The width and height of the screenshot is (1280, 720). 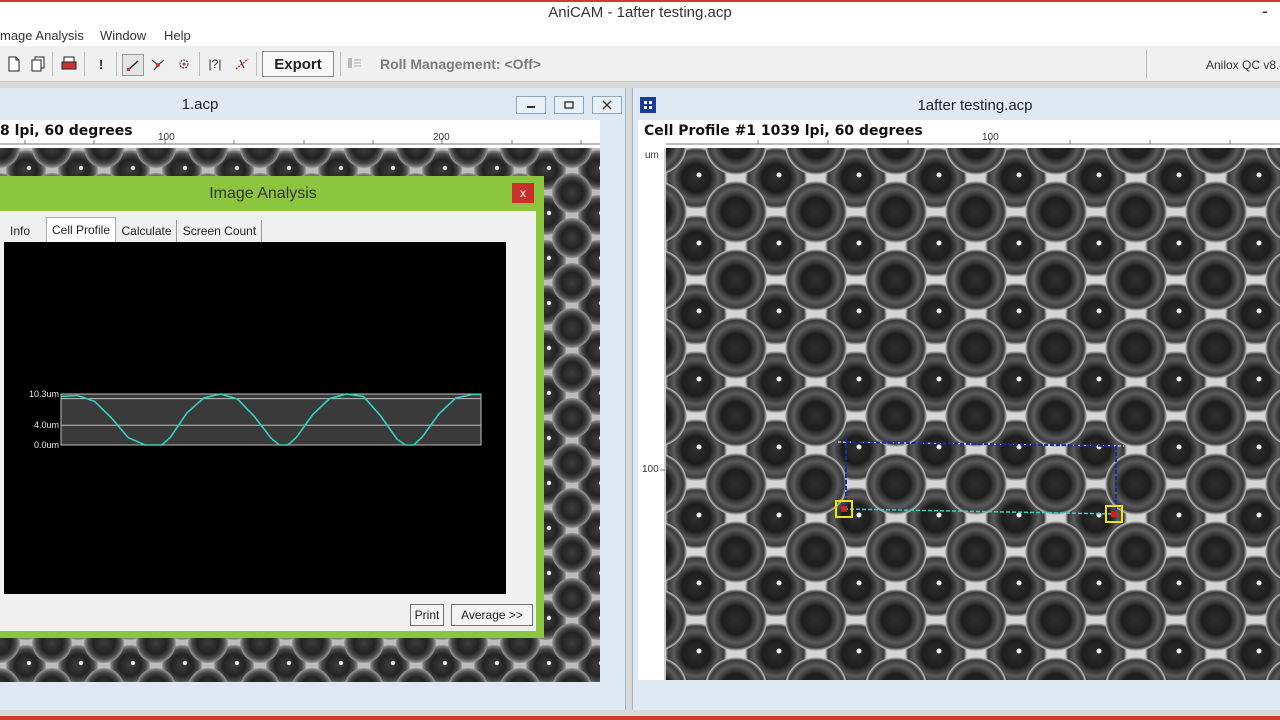 What do you see at coordinates (569, 105) in the screenshot?
I see `left-restore-button` at bounding box center [569, 105].